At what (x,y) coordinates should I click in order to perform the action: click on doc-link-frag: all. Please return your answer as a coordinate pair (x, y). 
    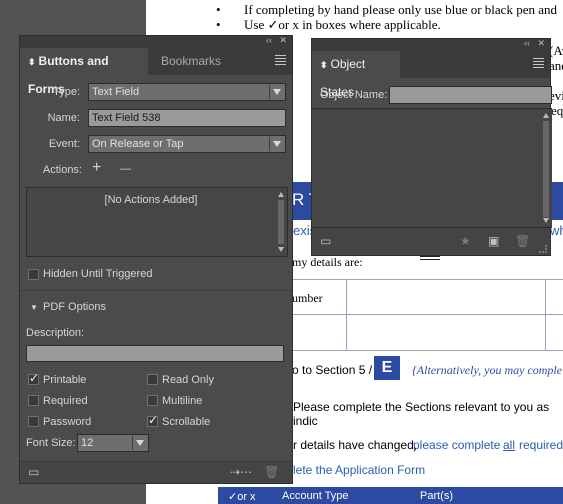
    Looking at the image, I should click on (509, 445).